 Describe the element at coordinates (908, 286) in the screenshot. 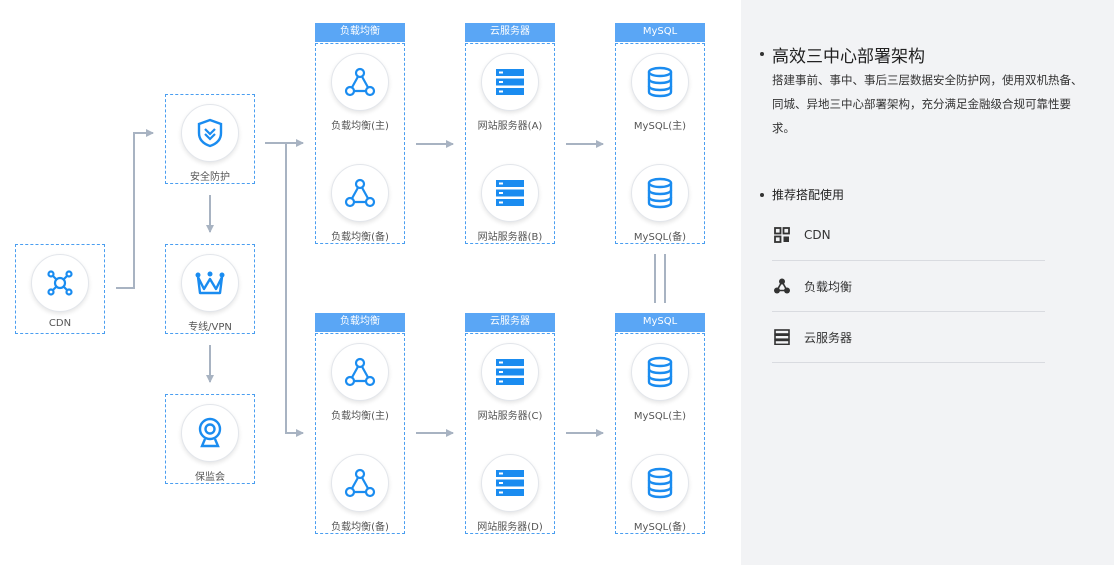

I see `recommend-item-load-balance: 负载均衡` at that location.